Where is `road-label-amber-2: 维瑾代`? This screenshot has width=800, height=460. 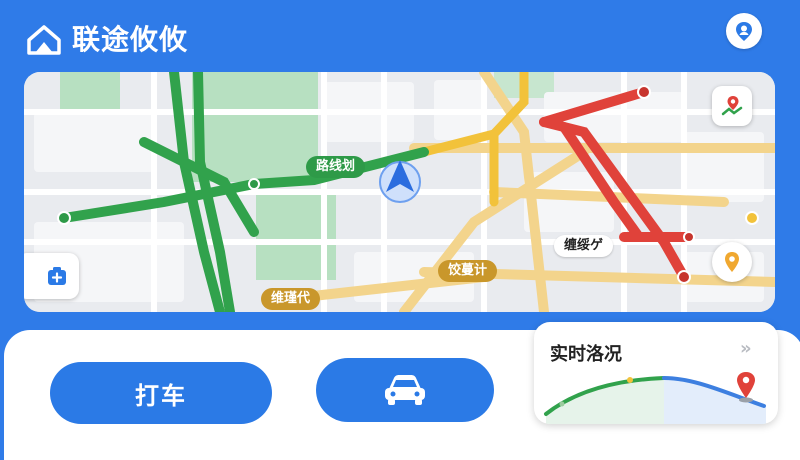
road-label-amber-2: 维瑾代 is located at coordinates (291, 299).